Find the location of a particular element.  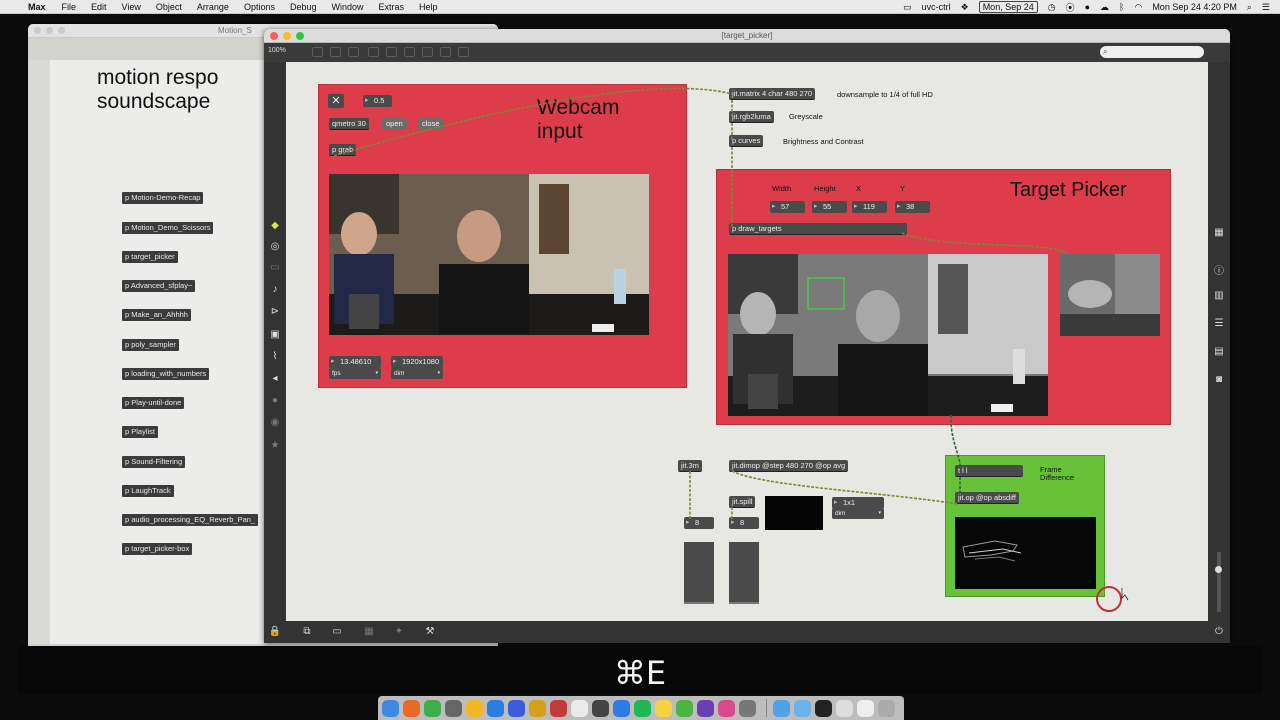

number-object-icon is located at coordinates (409, 52).